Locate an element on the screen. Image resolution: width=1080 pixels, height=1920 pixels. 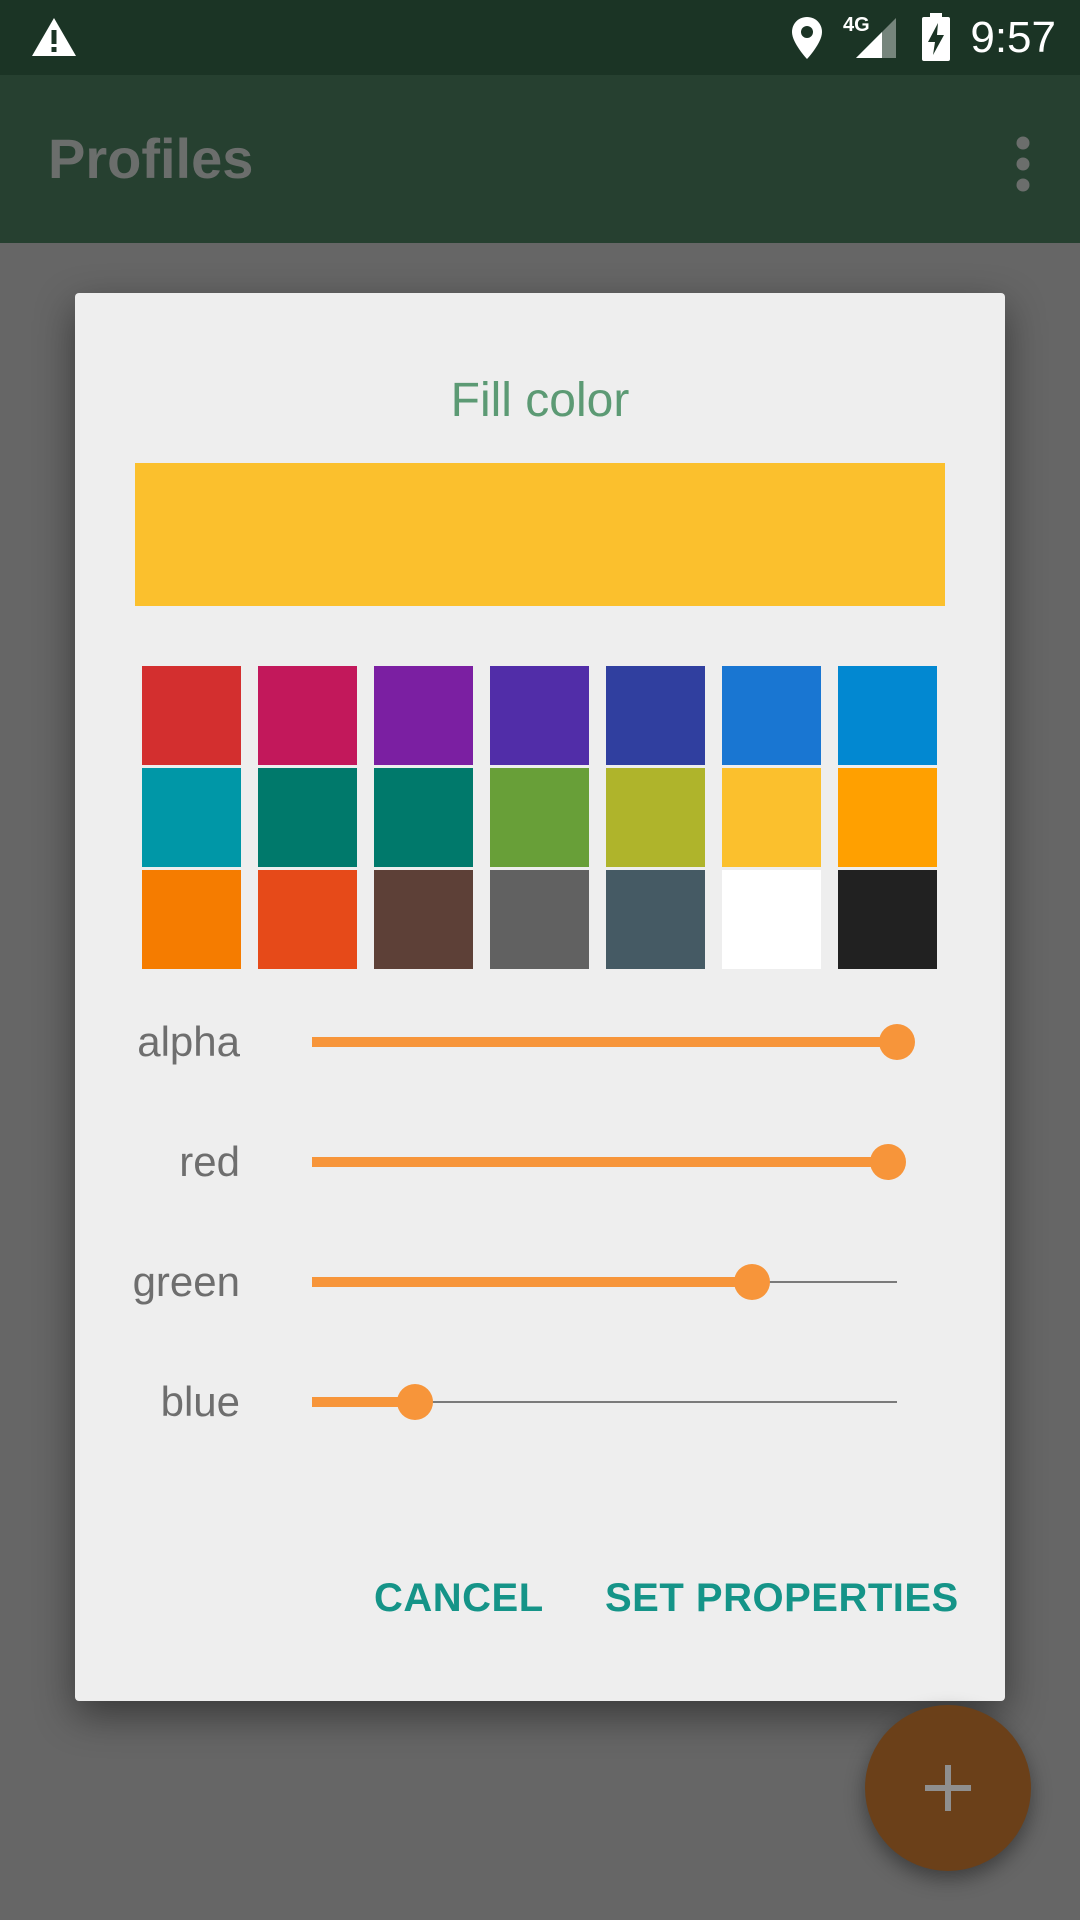
dialog-title: Fill color is located at coordinates (540, 400).